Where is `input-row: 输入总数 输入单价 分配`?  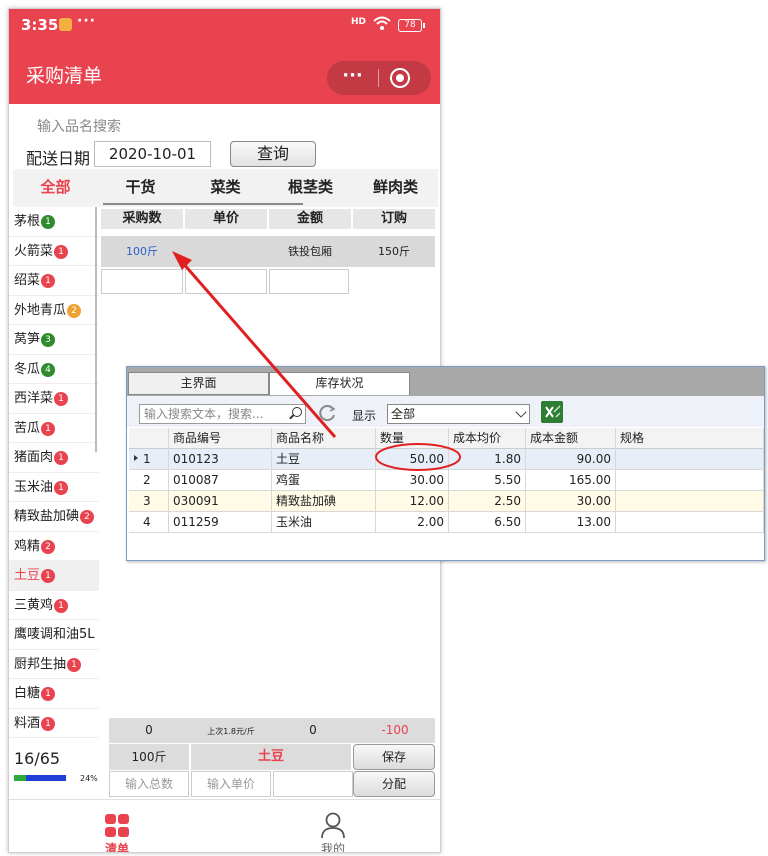 input-row: 输入总数 输入单价 分配 is located at coordinates (272, 784).